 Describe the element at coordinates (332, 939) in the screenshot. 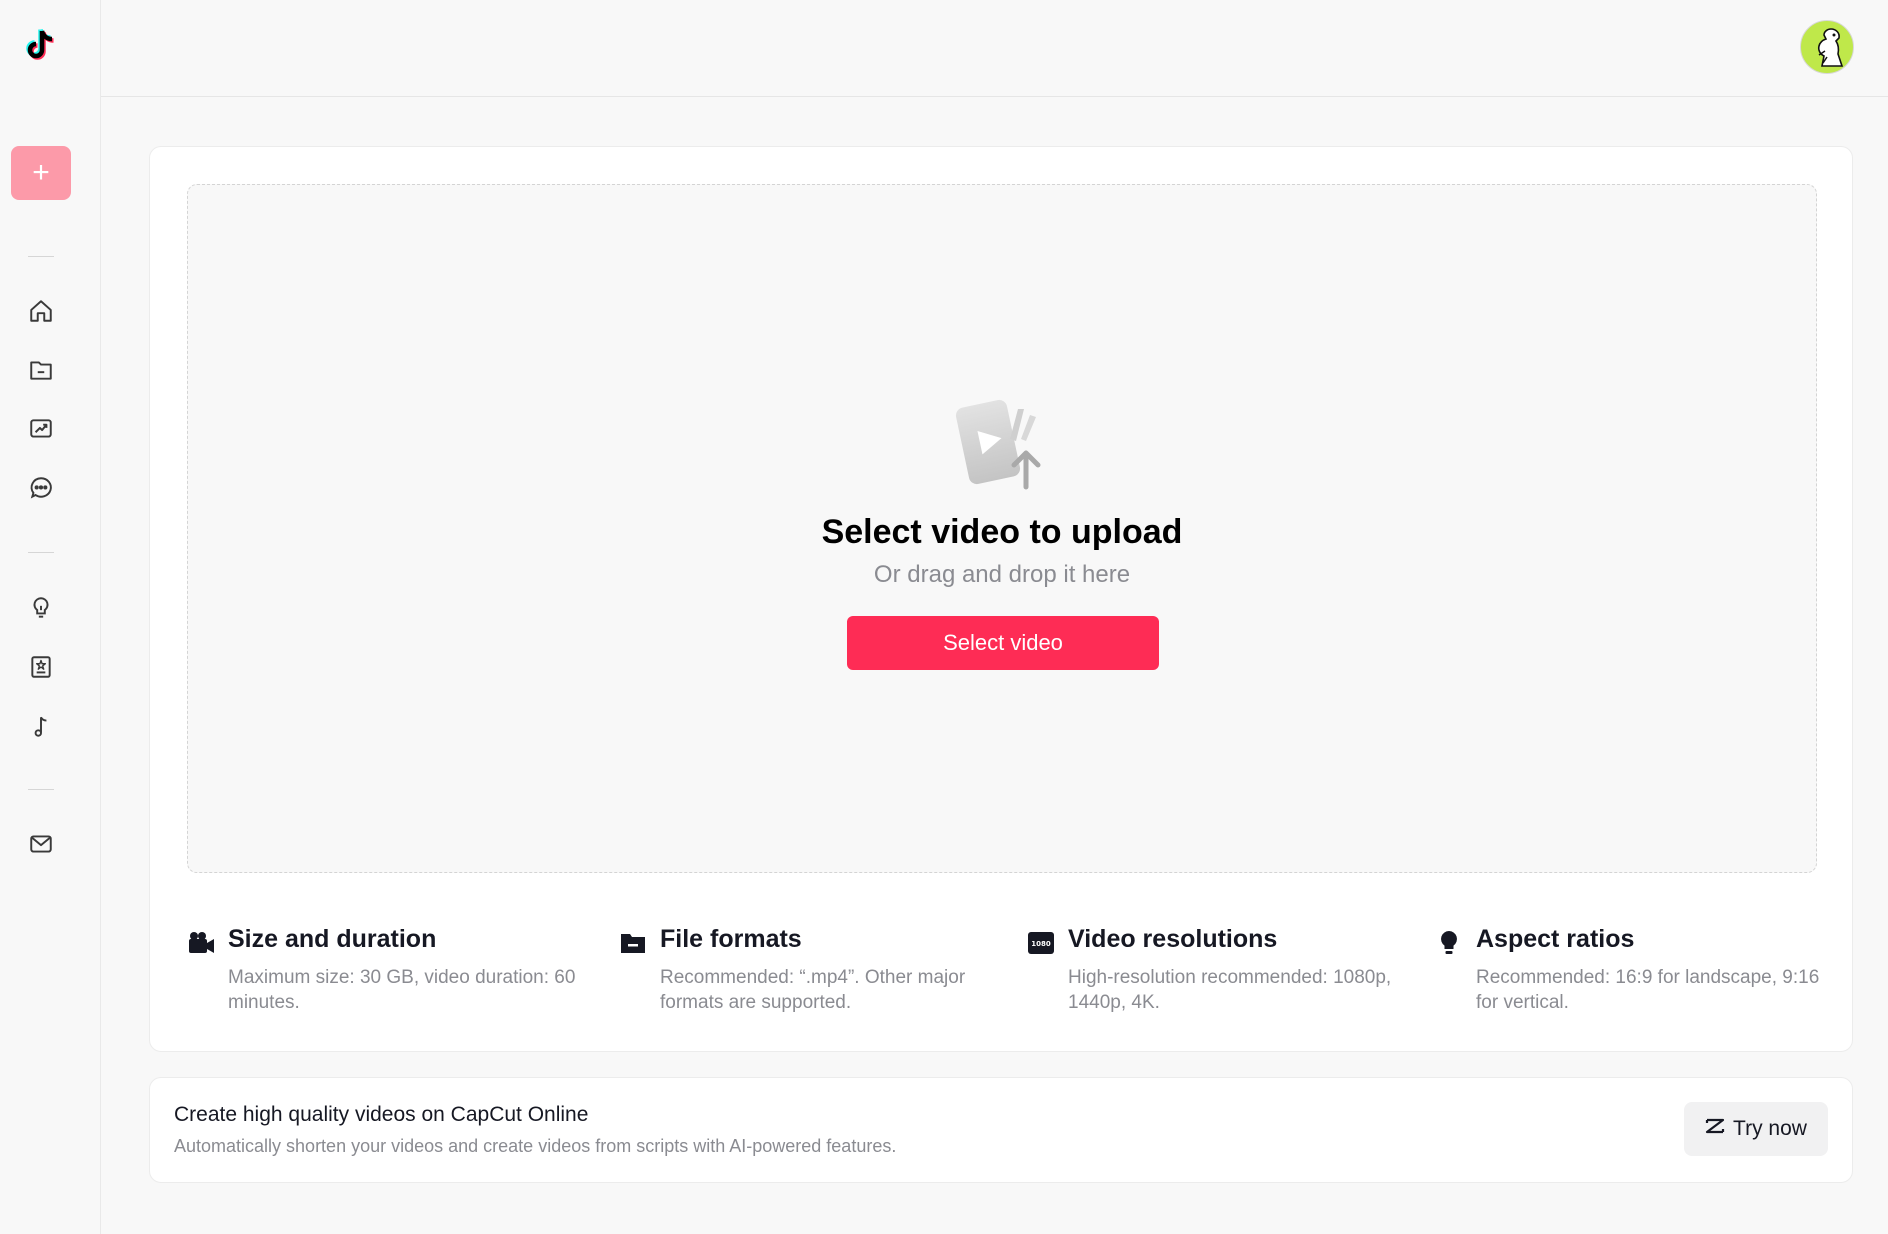

I see `info-title: Size and duration` at that location.